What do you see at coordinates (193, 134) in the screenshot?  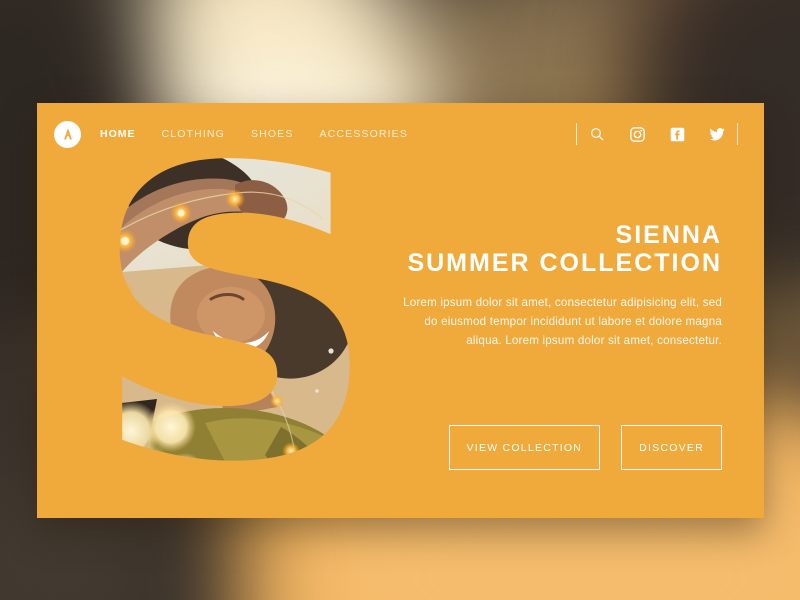 I see `nav-link-clothing: CLOTHING` at bounding box center [193, 134].